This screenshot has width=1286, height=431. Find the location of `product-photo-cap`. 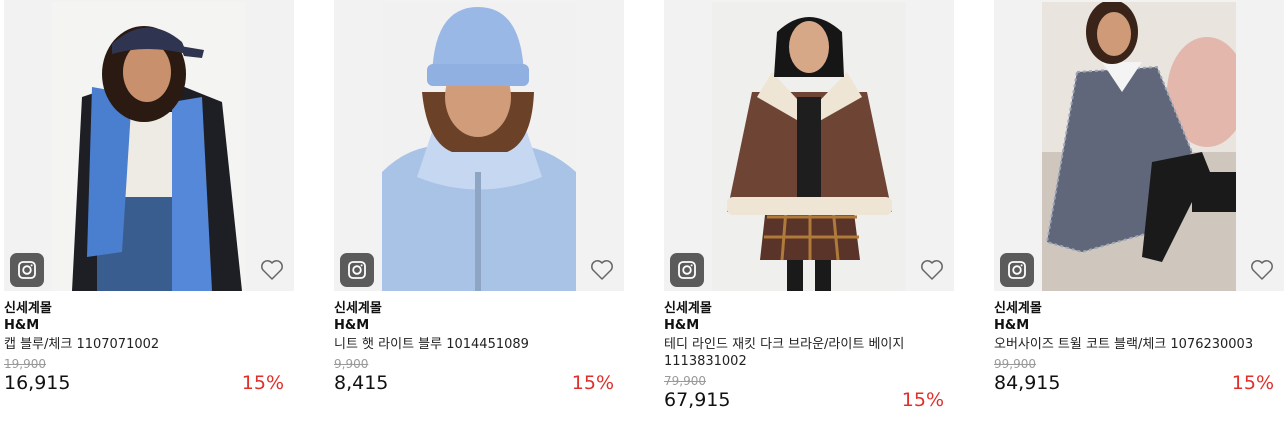

product-photo-cap is located at coordinates (149, 146).